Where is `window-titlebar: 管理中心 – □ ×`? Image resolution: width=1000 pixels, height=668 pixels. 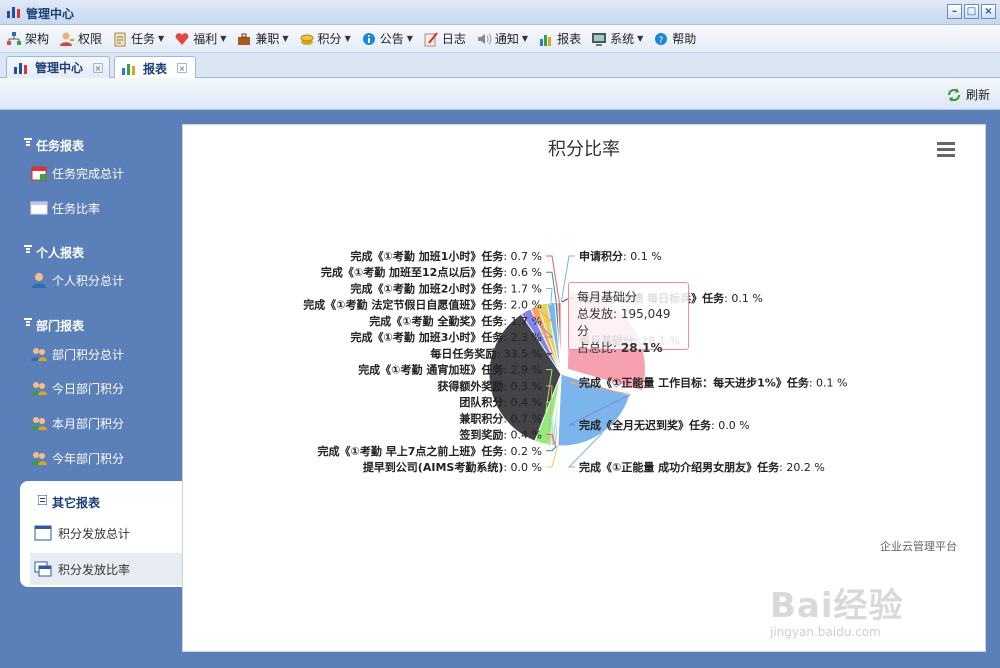 window-titlebar: 管理中心 – □ × is located at coordinates (500, 12).